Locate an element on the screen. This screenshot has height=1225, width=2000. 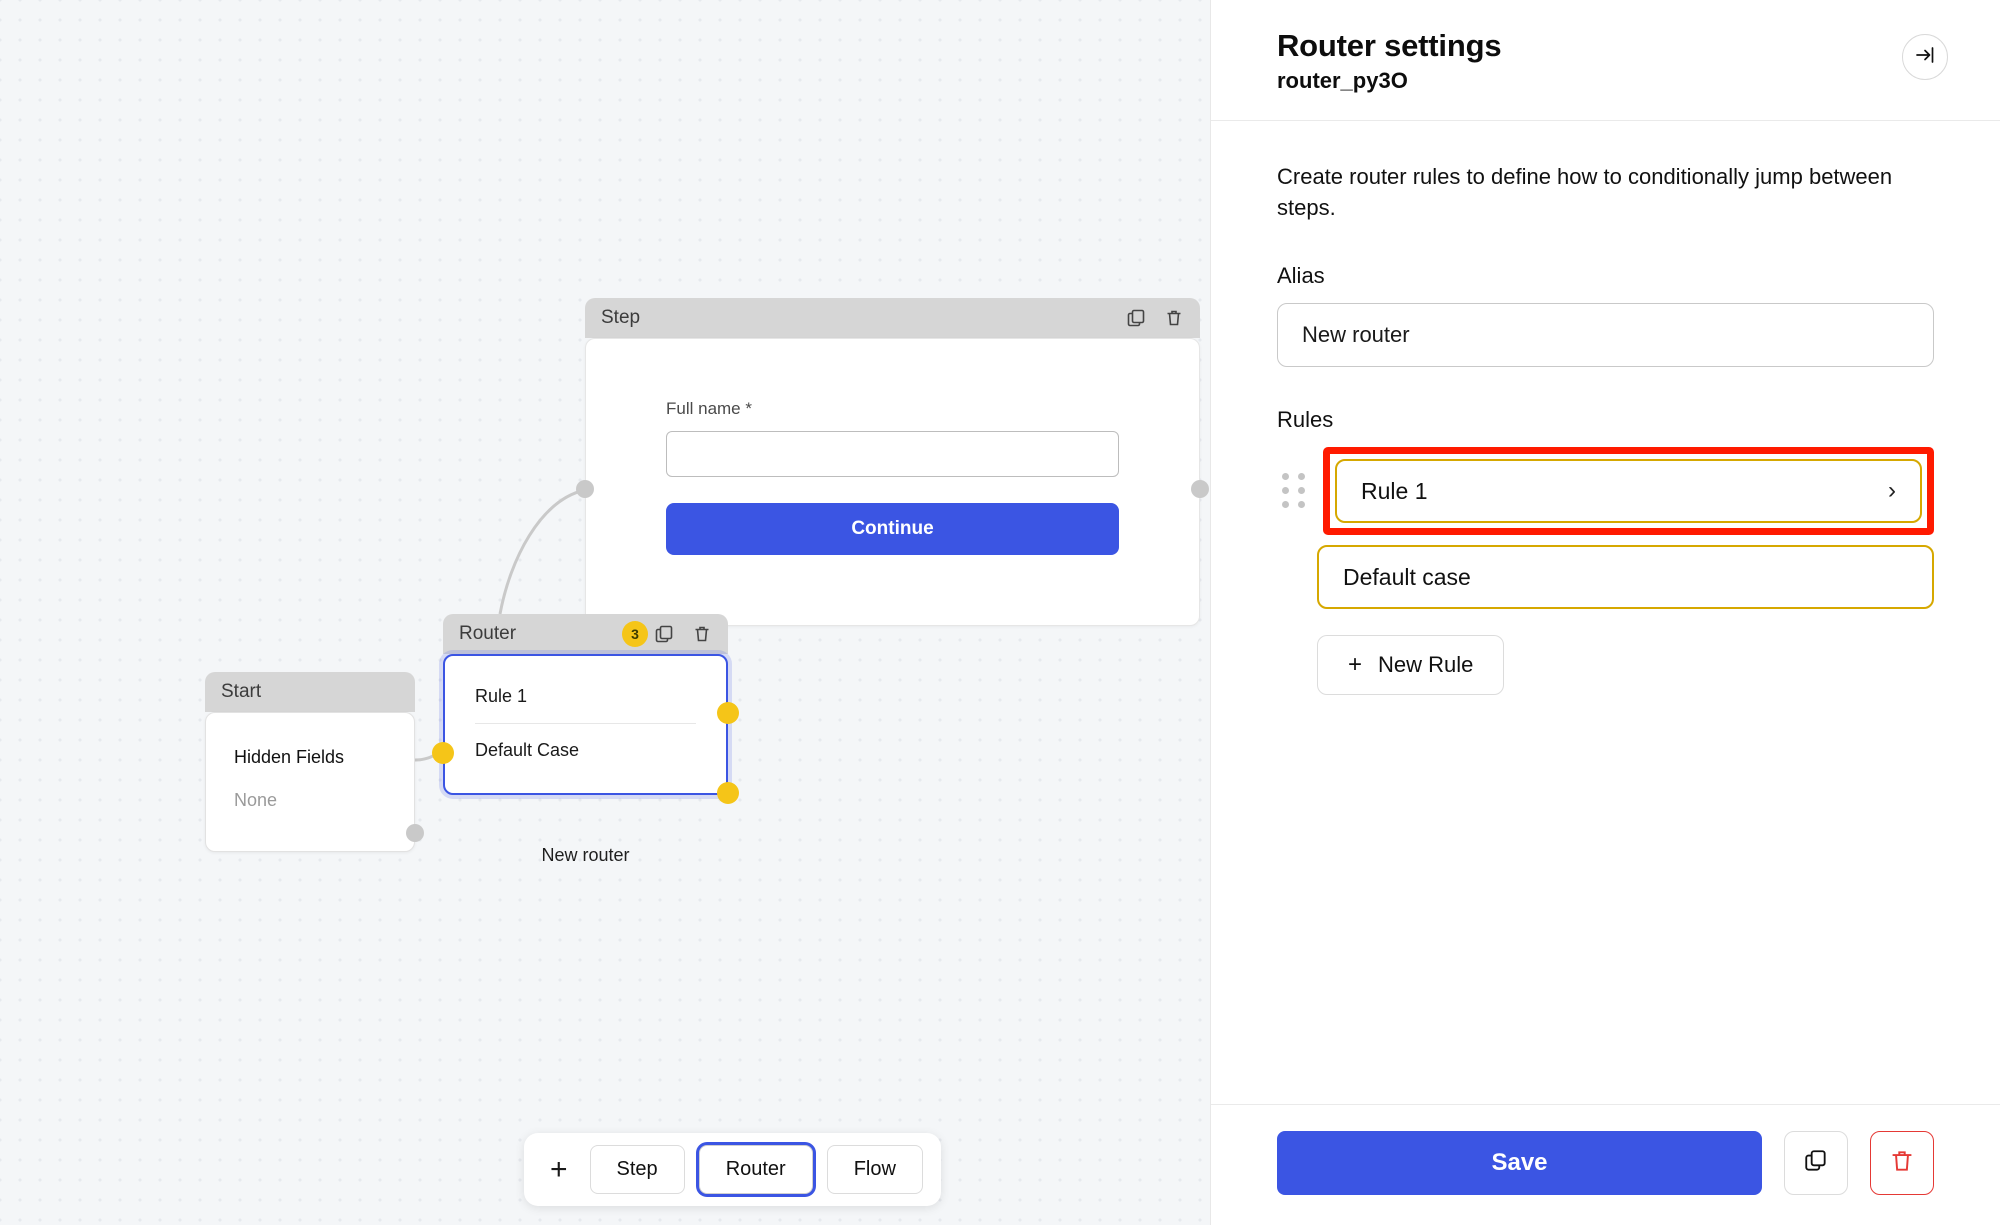
rule-row: Default case is located at coordinates (1605, 577).